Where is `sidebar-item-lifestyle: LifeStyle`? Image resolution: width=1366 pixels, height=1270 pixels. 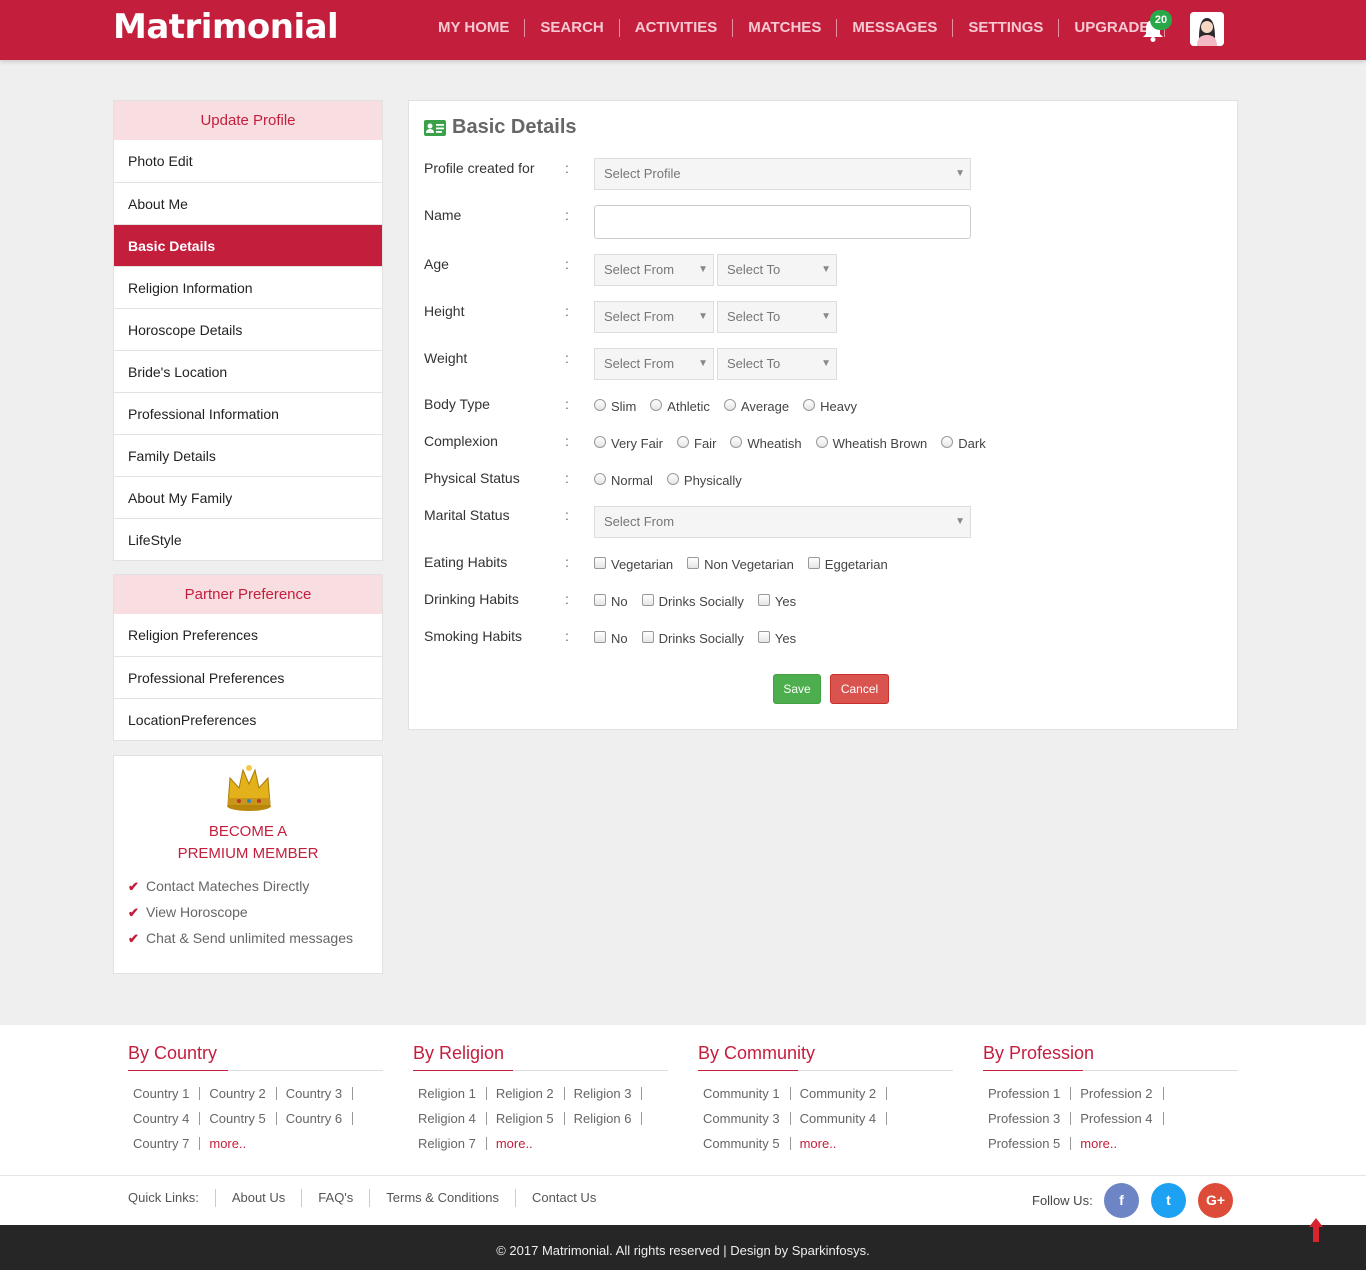
sidebar-item-lifestyle: LifeStyle is located at coordinates (248, 539).